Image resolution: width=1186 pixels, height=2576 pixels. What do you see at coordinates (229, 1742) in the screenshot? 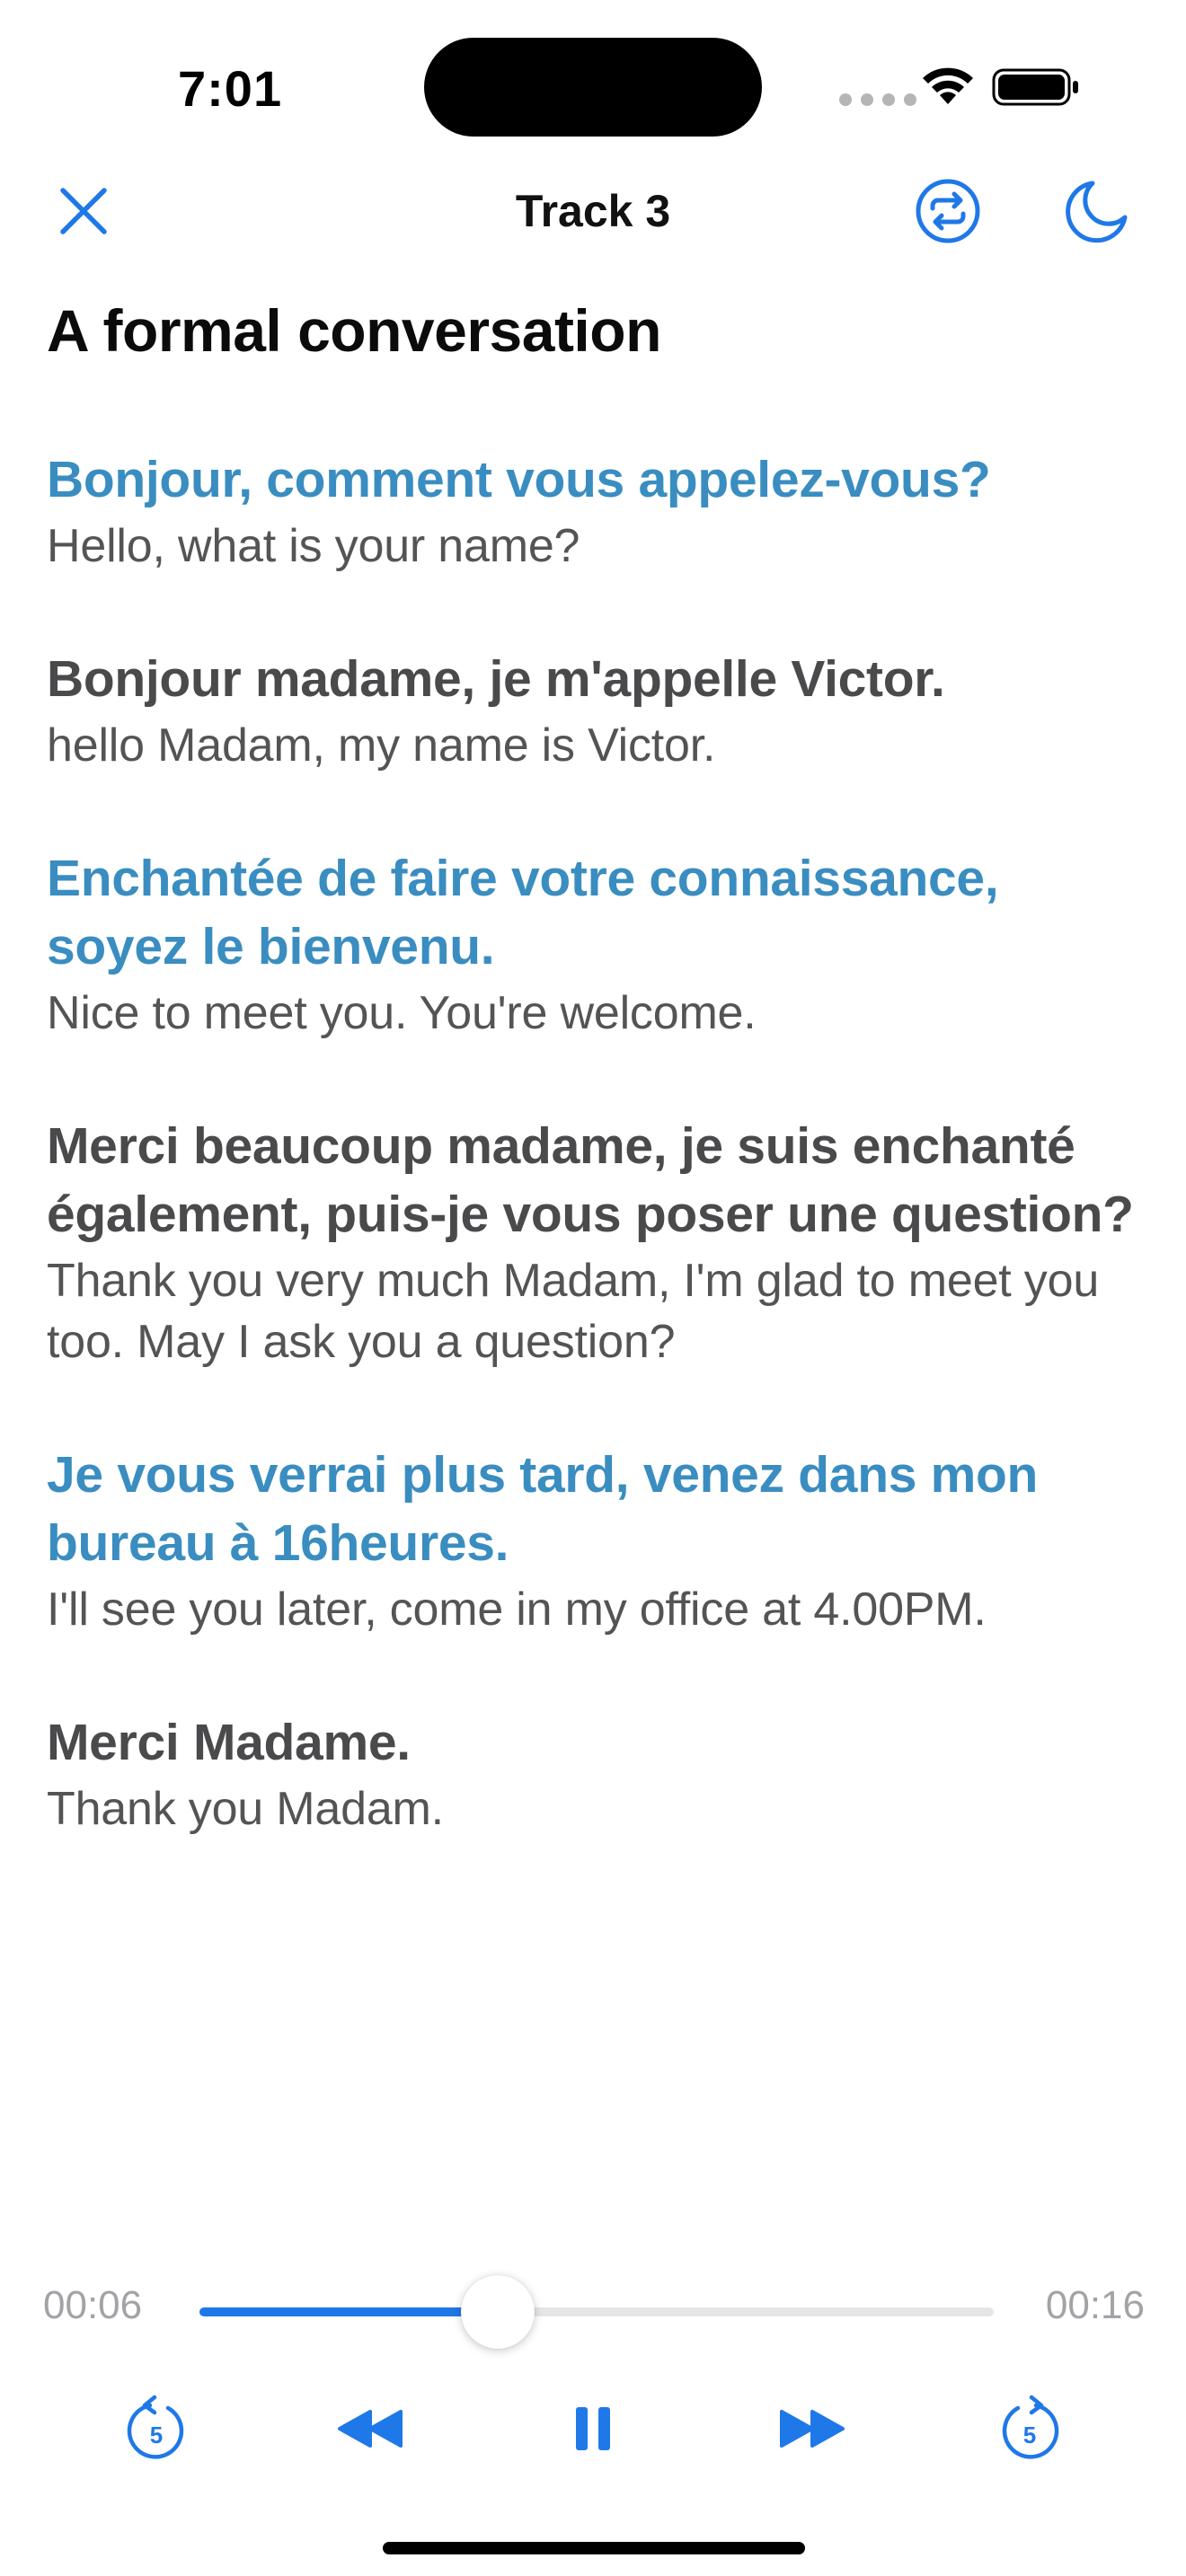
I see `french-line: Merci Madame.` at bounding box center [229, 1742].